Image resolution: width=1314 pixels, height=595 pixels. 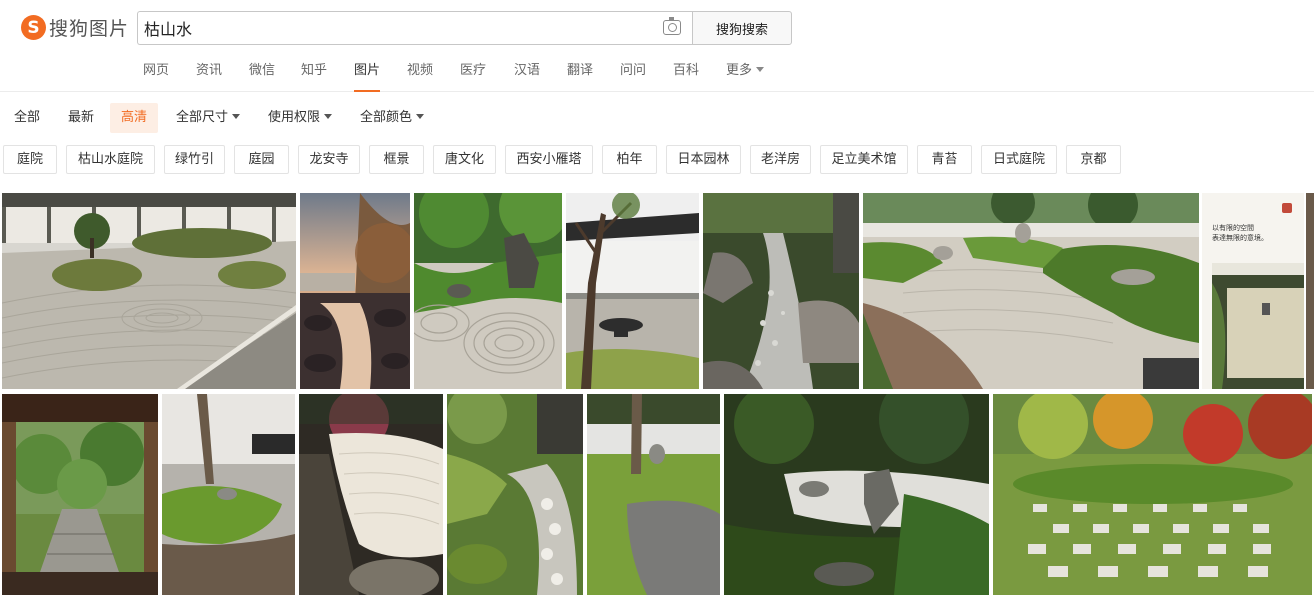 What do you see at coordinates (396, 159) in the screenshot?
I see `tag-item: 框景` at bounding box center [396, 159].